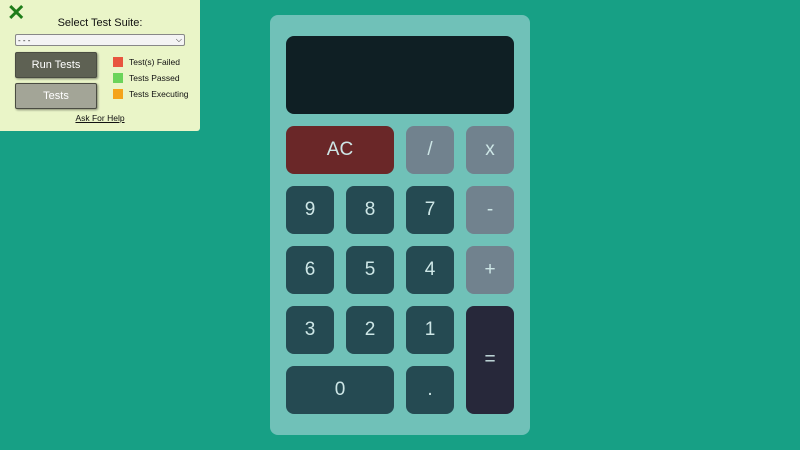 This screenshot has height=450, width=800. Describe the element at coordinates (370, 270) in the screenshot. I see `digit-5-button: 5` at that location.